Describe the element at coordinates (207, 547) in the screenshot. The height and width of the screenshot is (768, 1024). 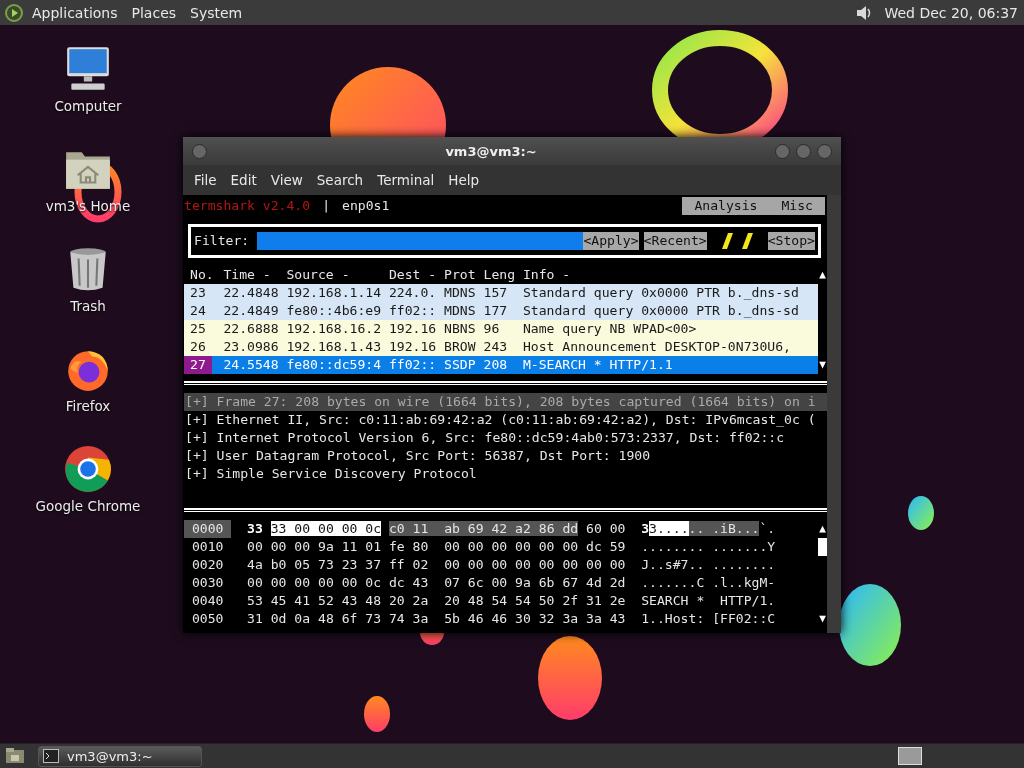
I see `hex-offset: 0010` at that location.